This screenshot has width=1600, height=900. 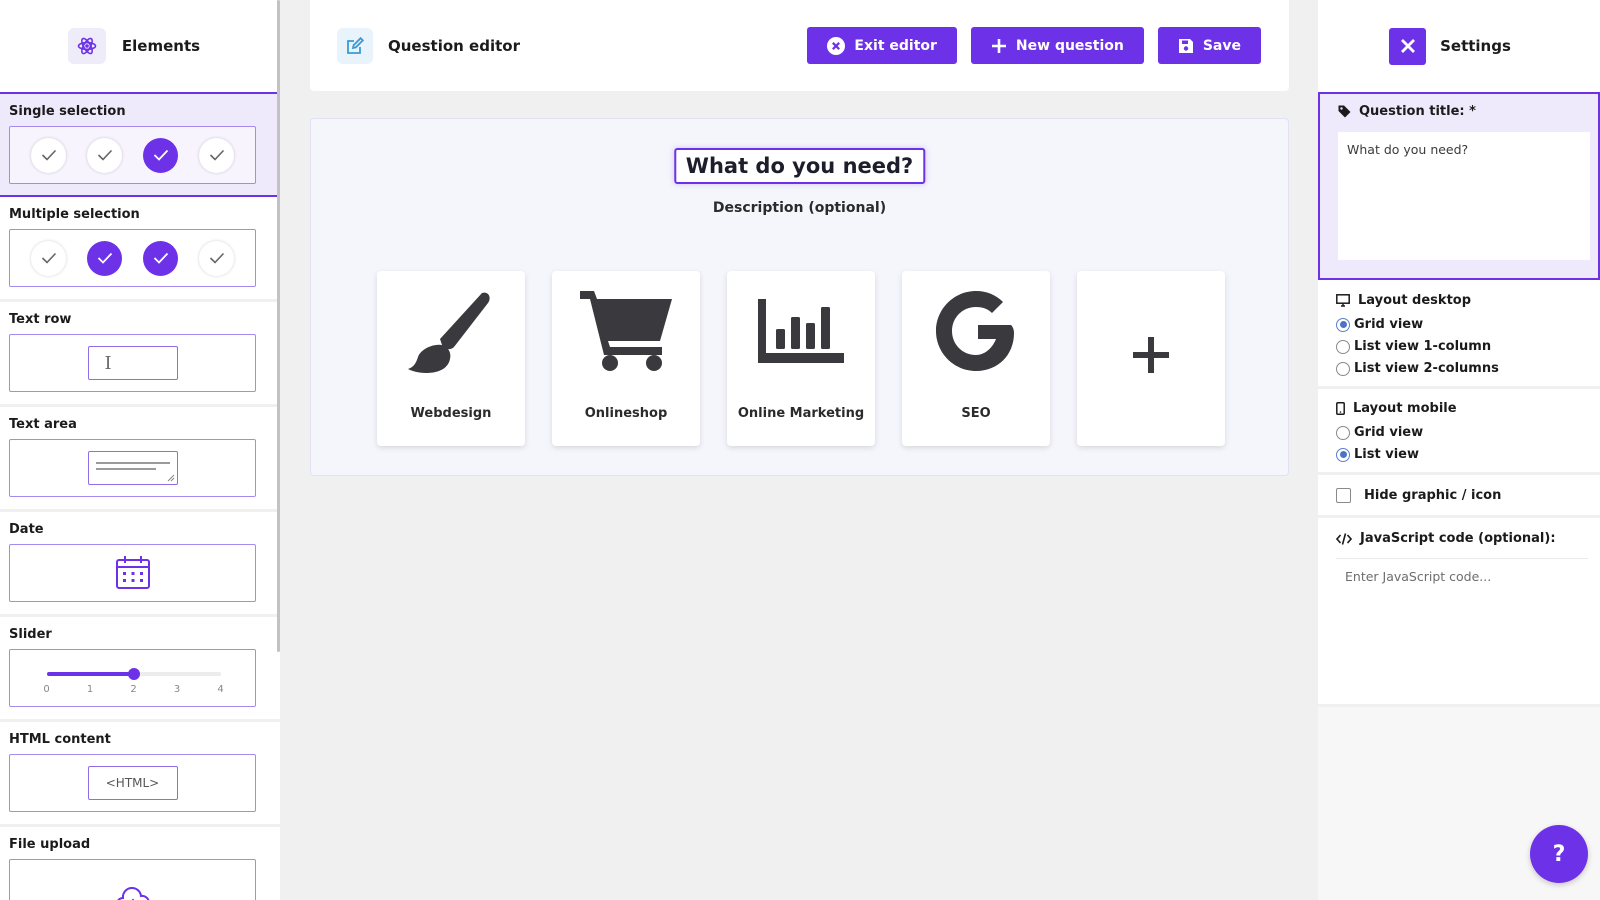 What do you see at coordinates (626, 413) in the screenshot?
I see `answer-label: Onlineshop` at bounding box center [626, 413].